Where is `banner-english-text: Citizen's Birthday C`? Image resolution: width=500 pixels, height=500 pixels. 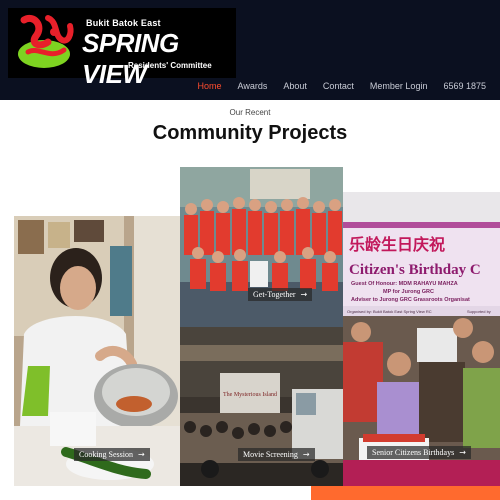
banner-english-text: Citizen's Birthday C is located at coordinates (415, 270).